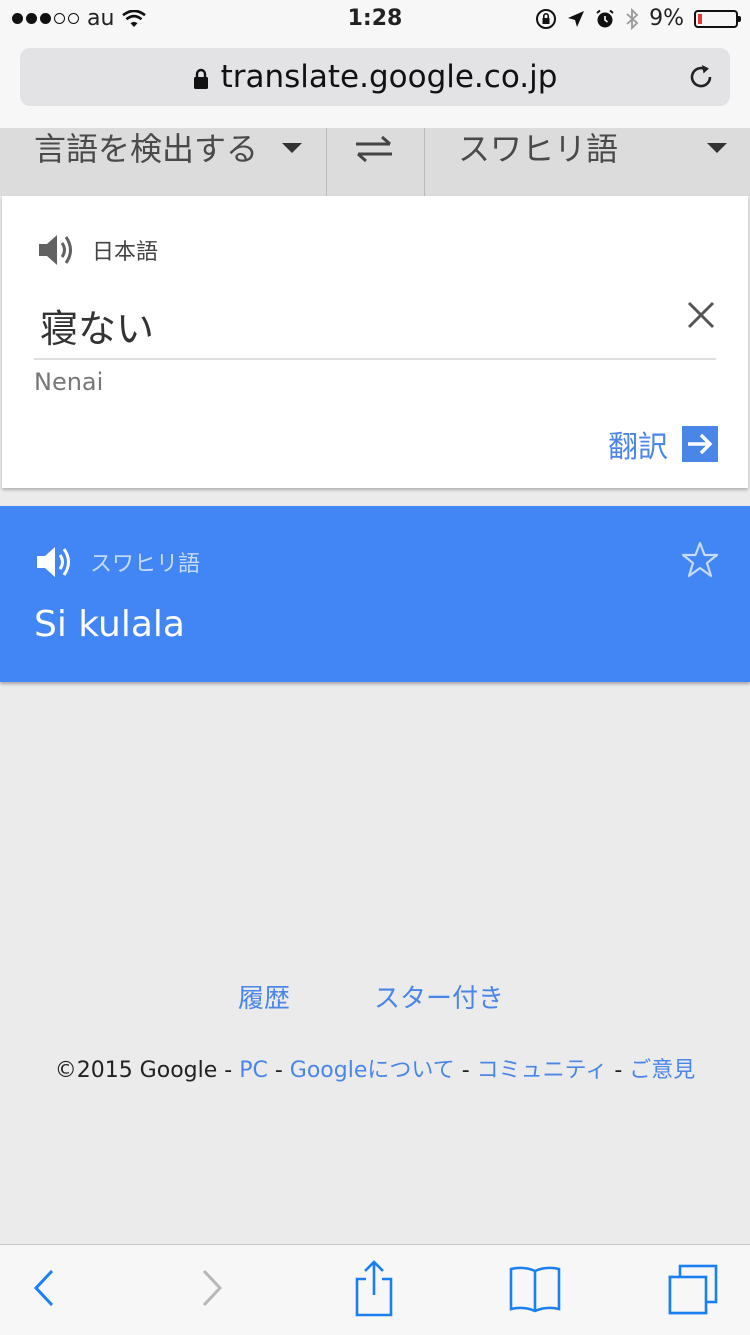 Image resolution: width=750 pixels, height=1335 pixels. What do you see at coordinates (375, 594) in the screenshot?
I see `translation-result-card: スワヒリ語 Si kulala` at bounding box center [375, 594].